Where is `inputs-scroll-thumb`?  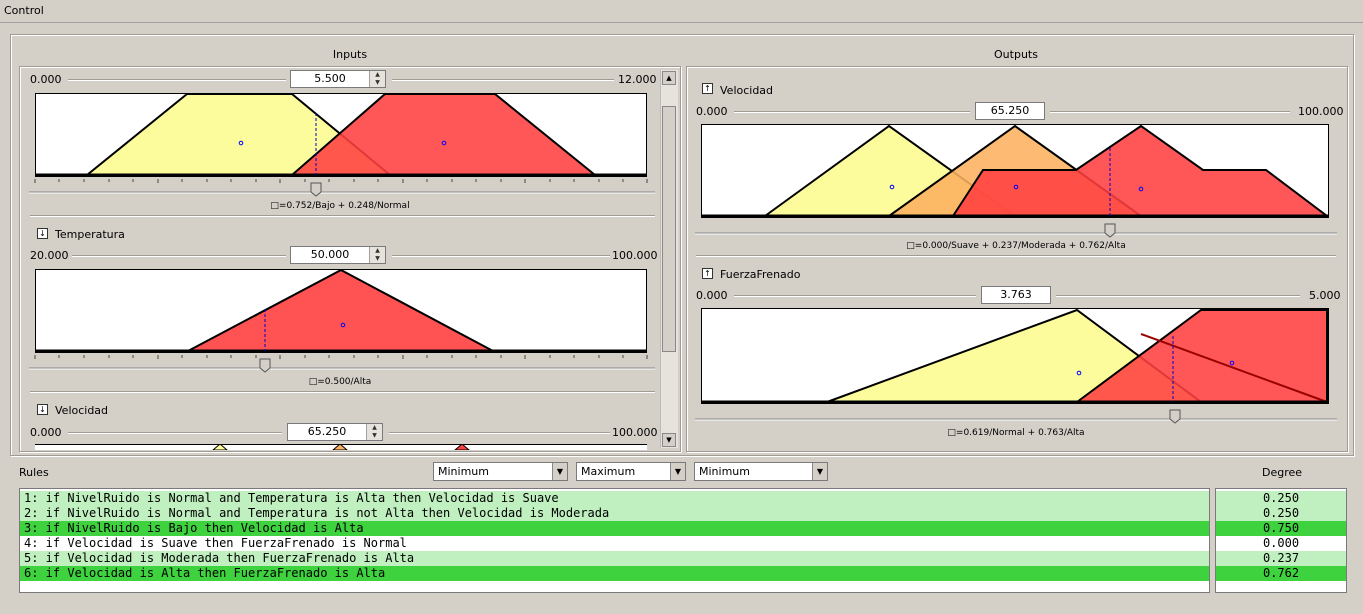
inputs-scroll-thumb is located at coordinates (669, 229).